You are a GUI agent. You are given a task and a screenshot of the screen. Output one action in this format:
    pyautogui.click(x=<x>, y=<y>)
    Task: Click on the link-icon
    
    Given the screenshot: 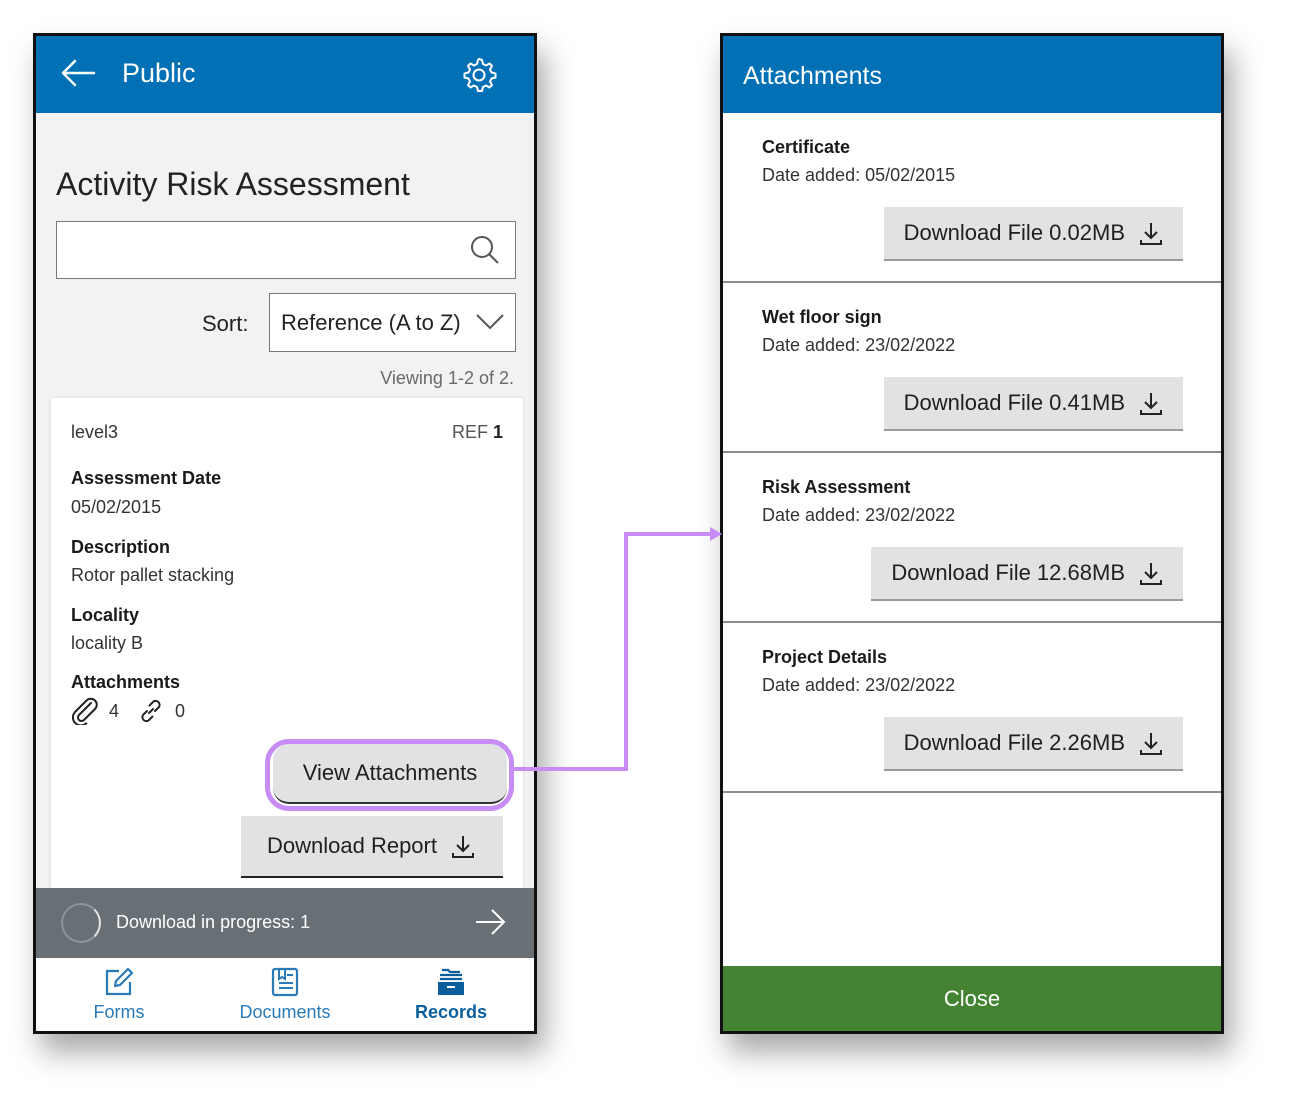 What is the action you would take?
    pyautogui.click(x=151, y=711)
    